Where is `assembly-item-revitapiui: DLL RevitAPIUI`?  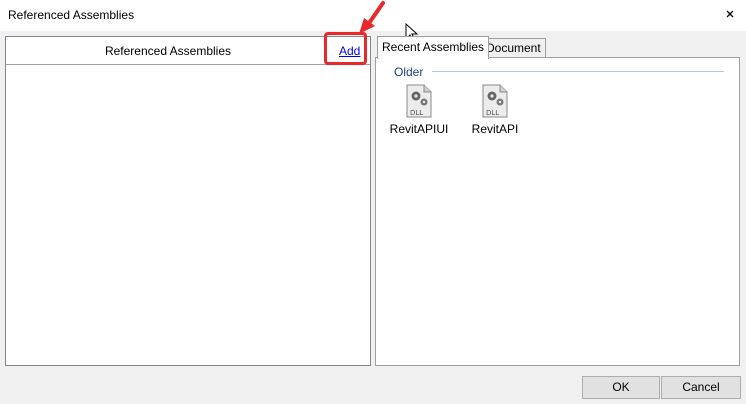
assembly-item-revitapiui: DLL RevitAPIUI is located at coordinates (419, 110).